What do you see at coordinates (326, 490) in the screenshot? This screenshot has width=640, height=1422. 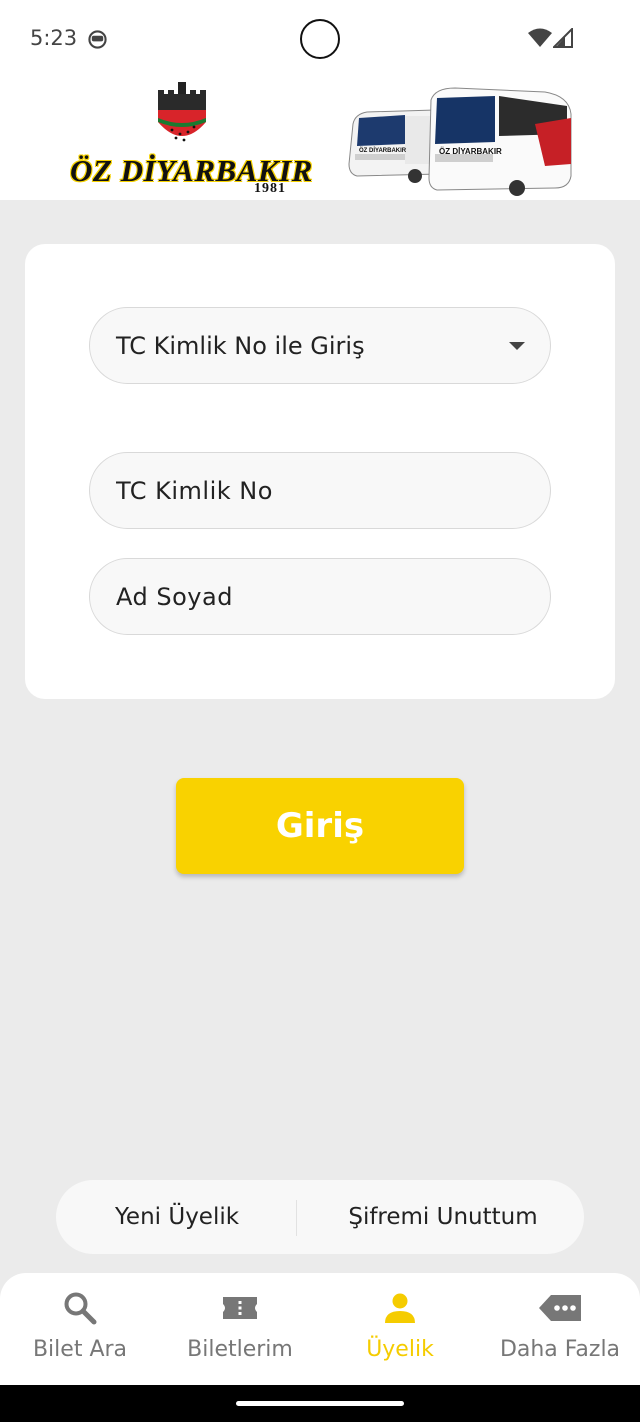 I see `tc-input` at bounding box center [326, 490].